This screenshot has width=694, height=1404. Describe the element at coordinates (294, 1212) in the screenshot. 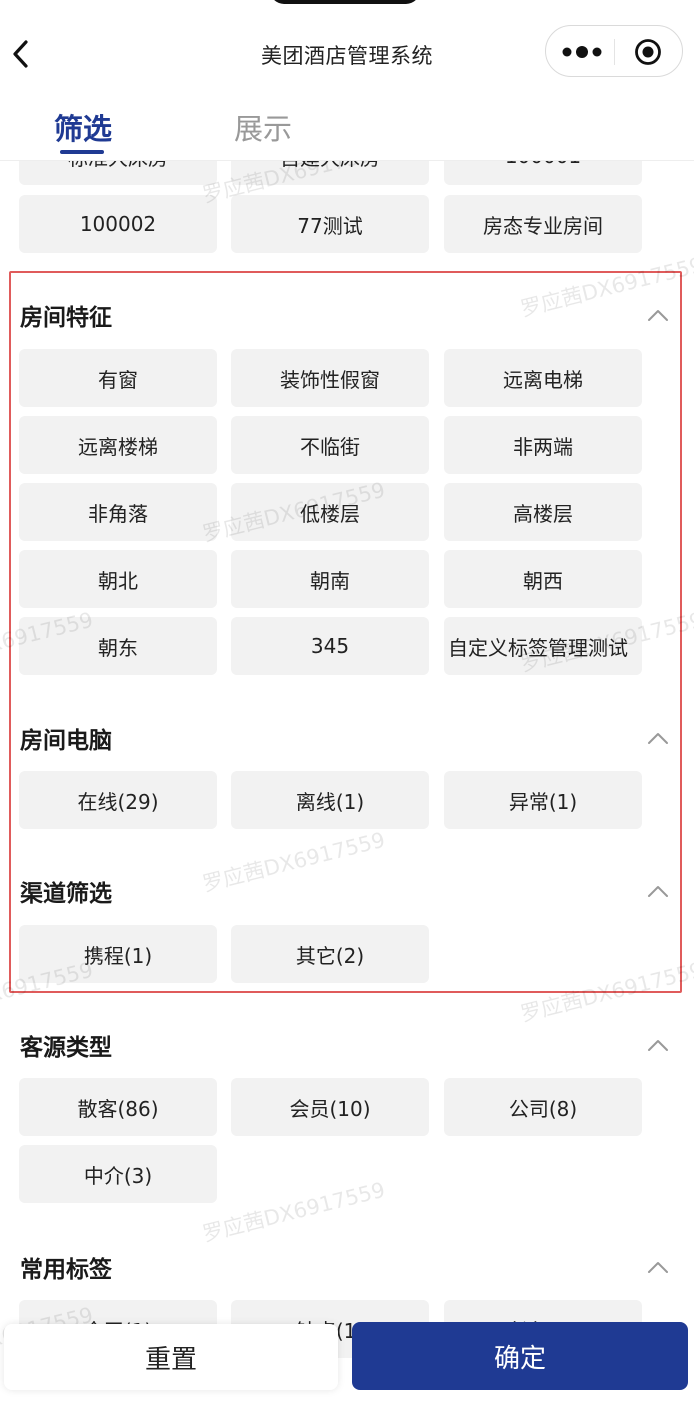

I see `watermark-text: 罗应茜DX6917559` at that location.